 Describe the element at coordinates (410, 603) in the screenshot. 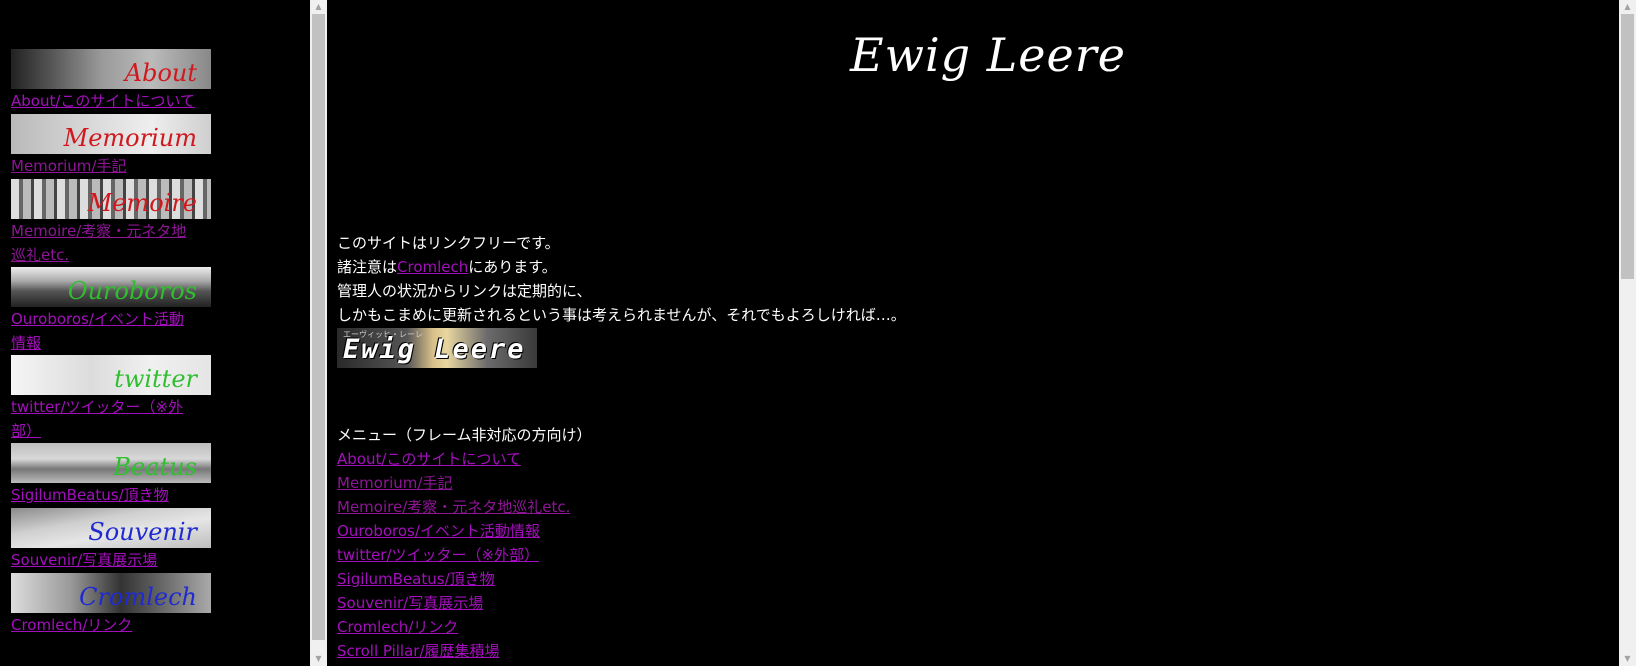

I see `menu-link-souvenir: Souvenir/写真展示場` at that location.